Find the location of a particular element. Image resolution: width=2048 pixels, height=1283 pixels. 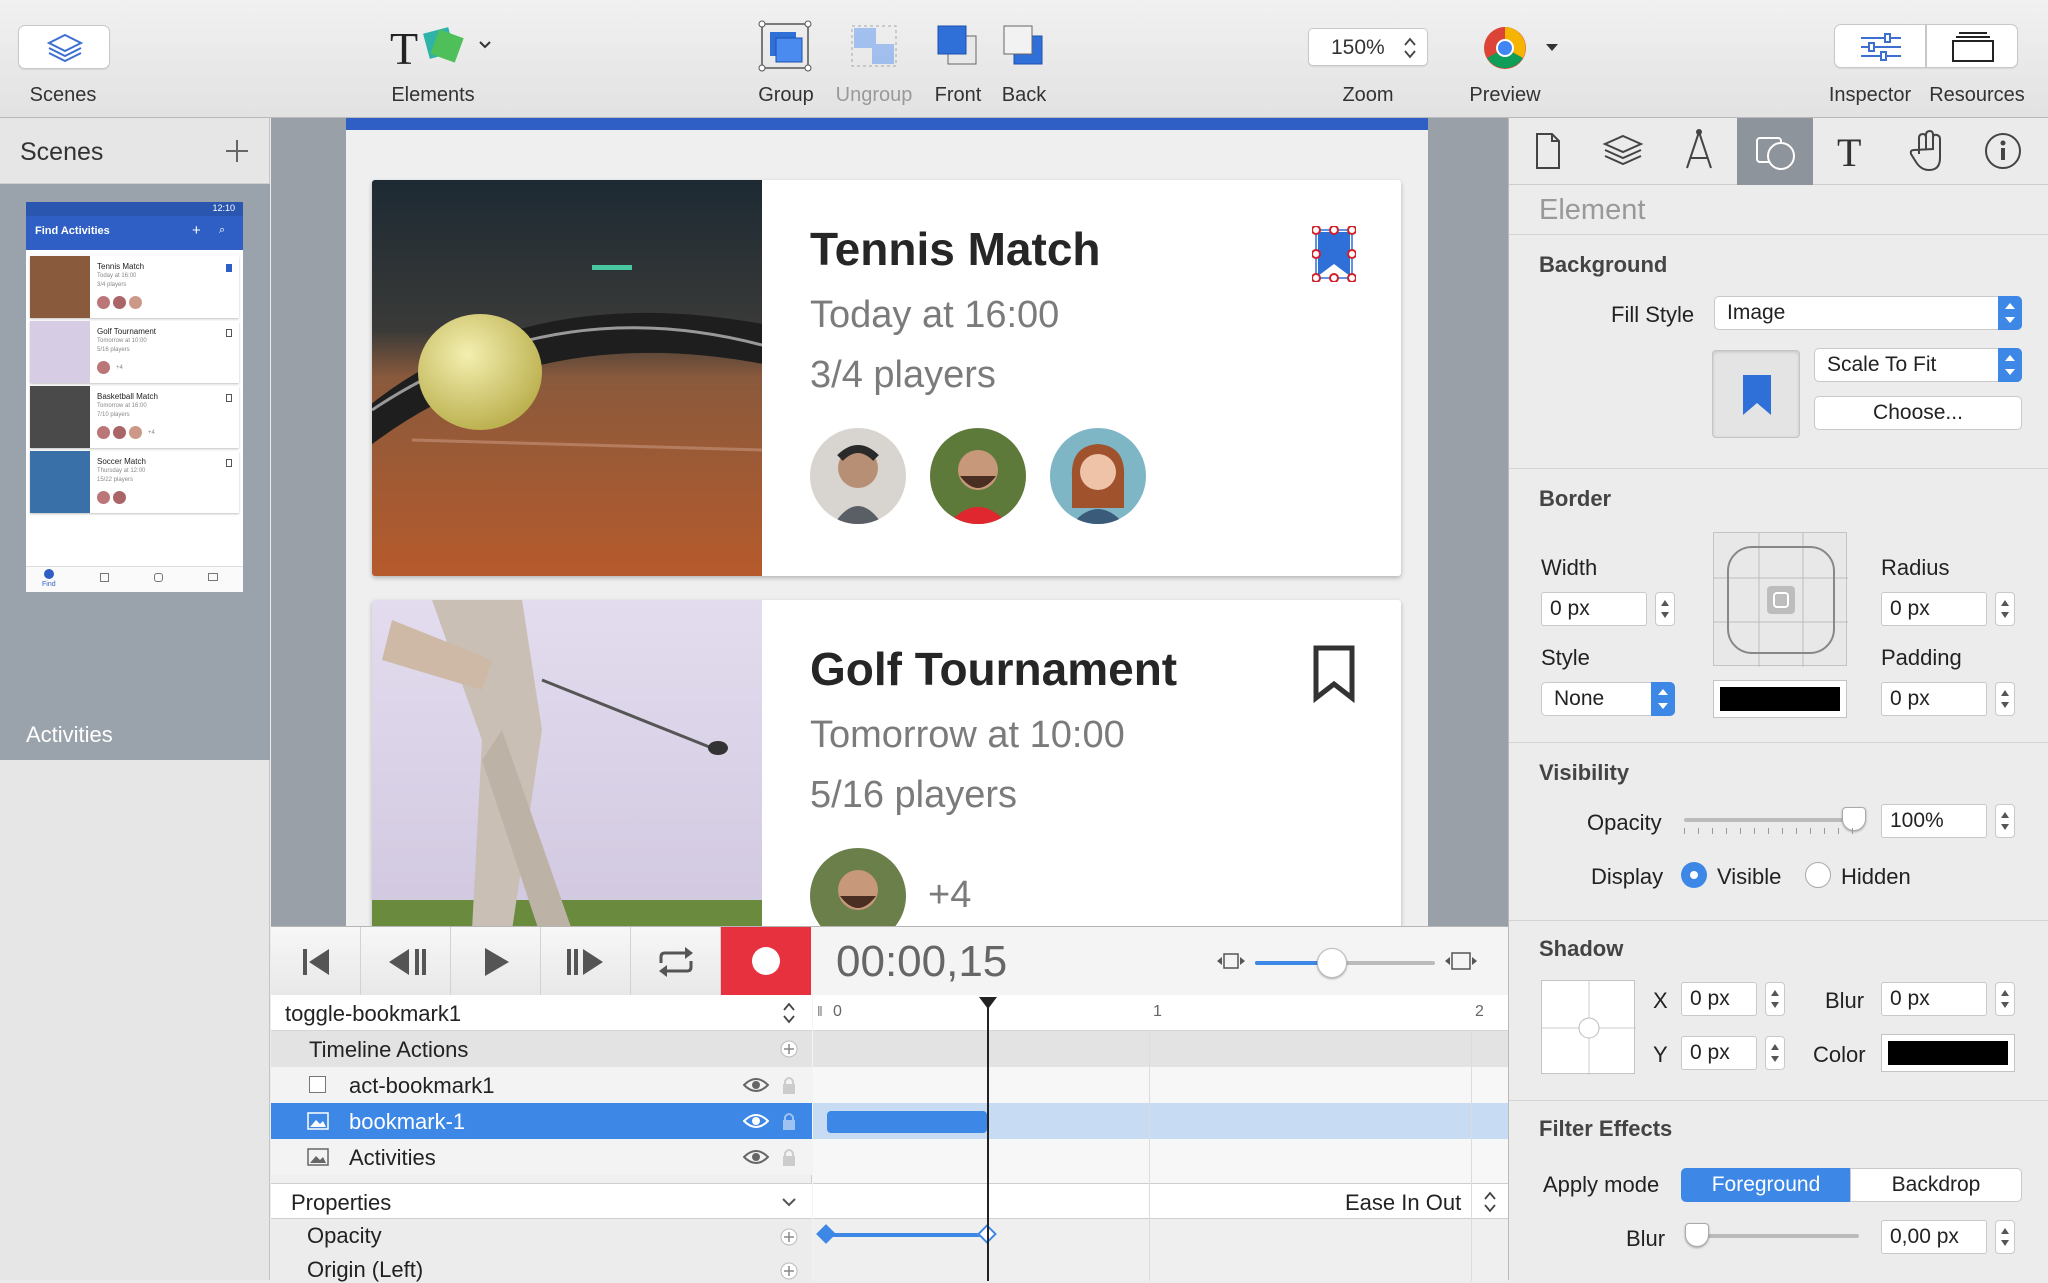

step-forward-button is located at coordinates (586, 961).